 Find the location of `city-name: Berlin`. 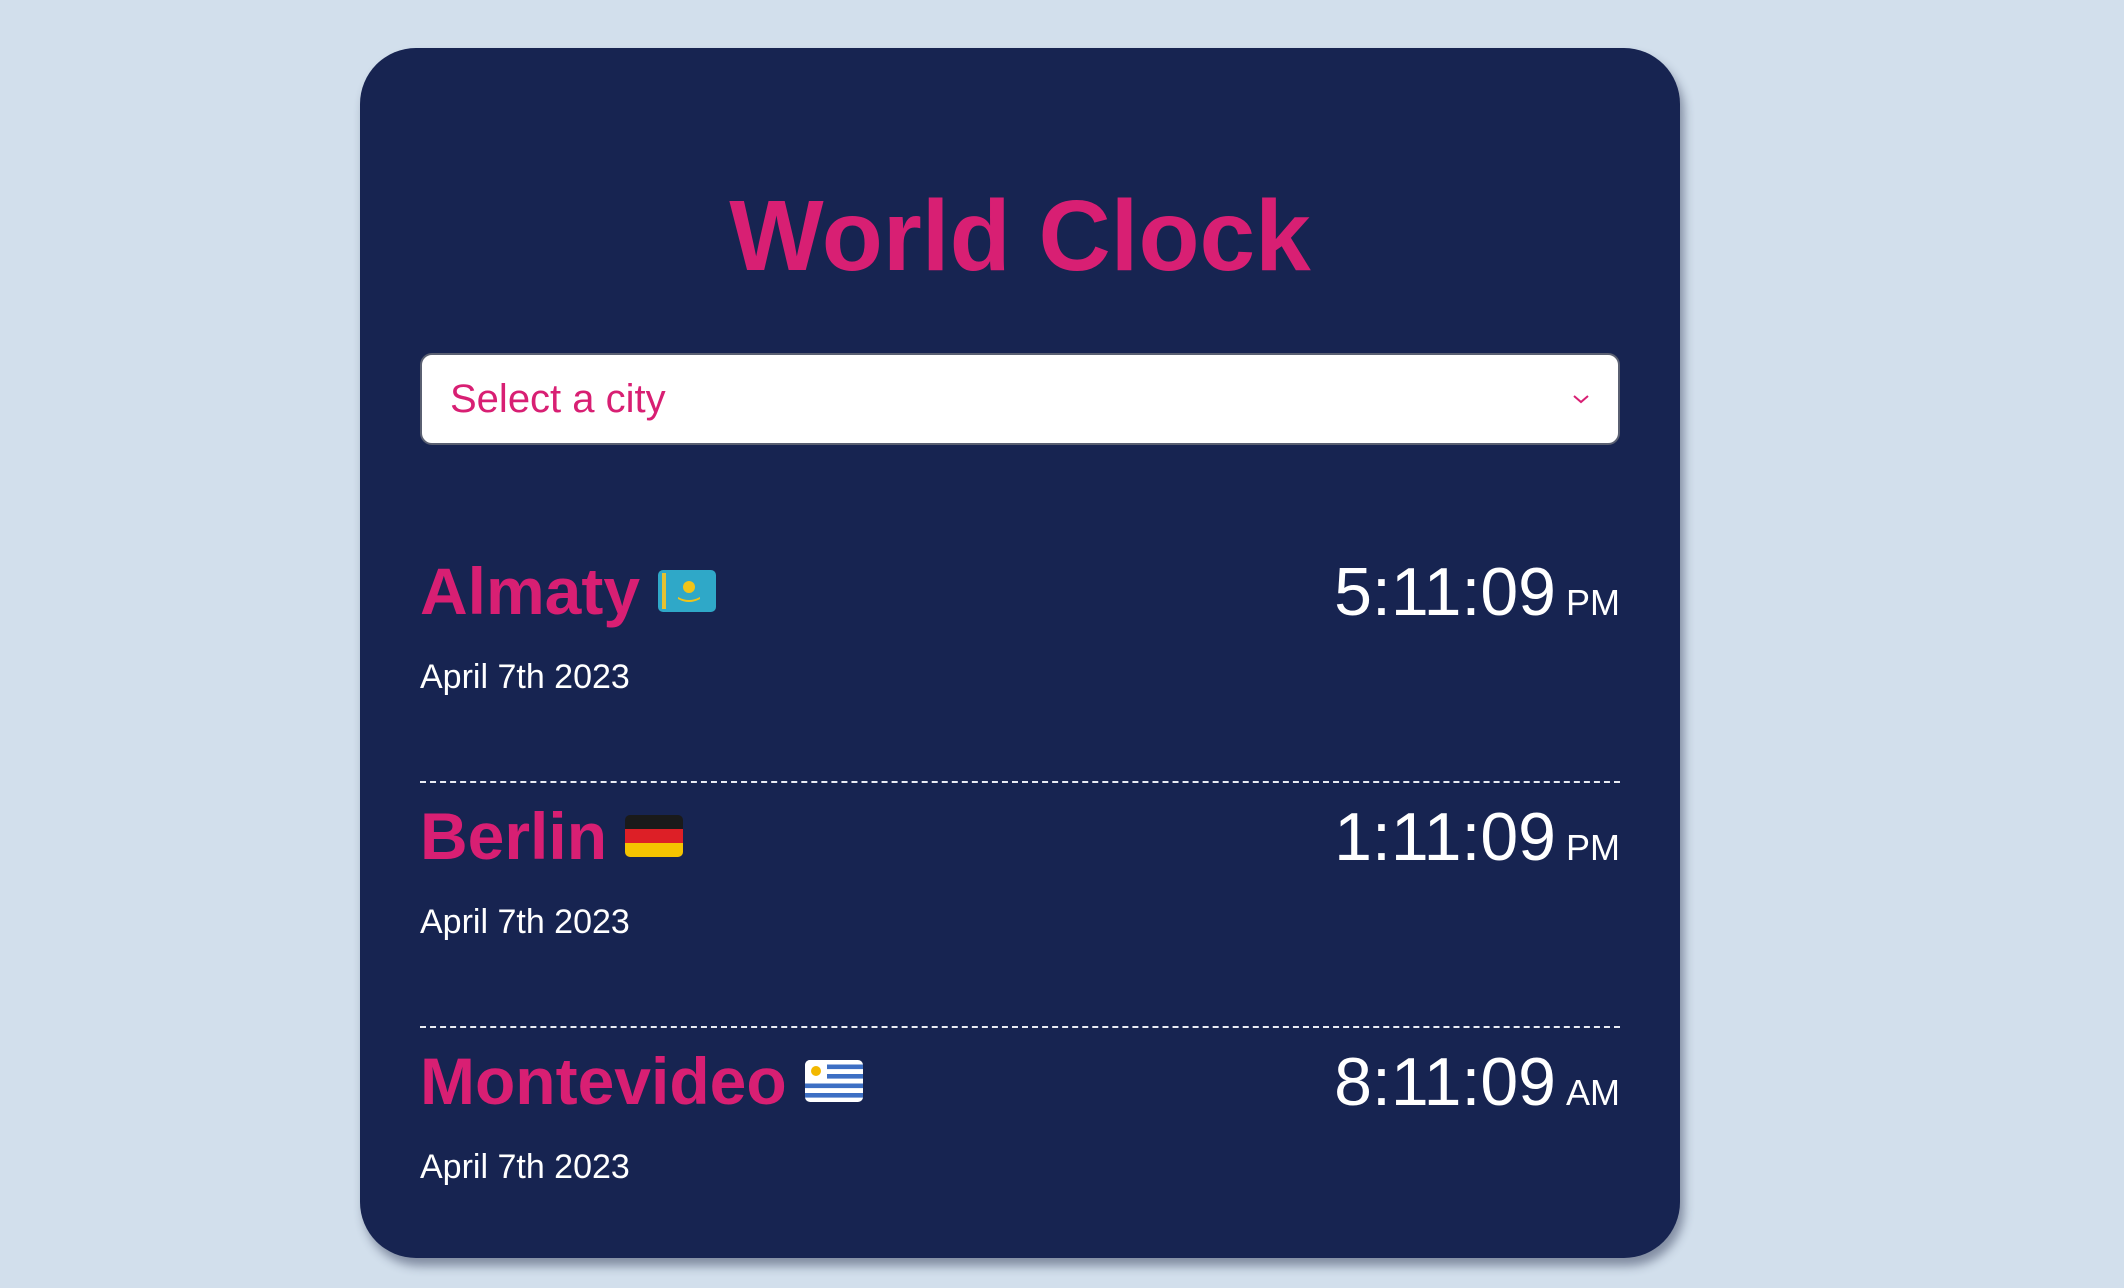

city-name: Berlin is located at coordinates (514, 836).